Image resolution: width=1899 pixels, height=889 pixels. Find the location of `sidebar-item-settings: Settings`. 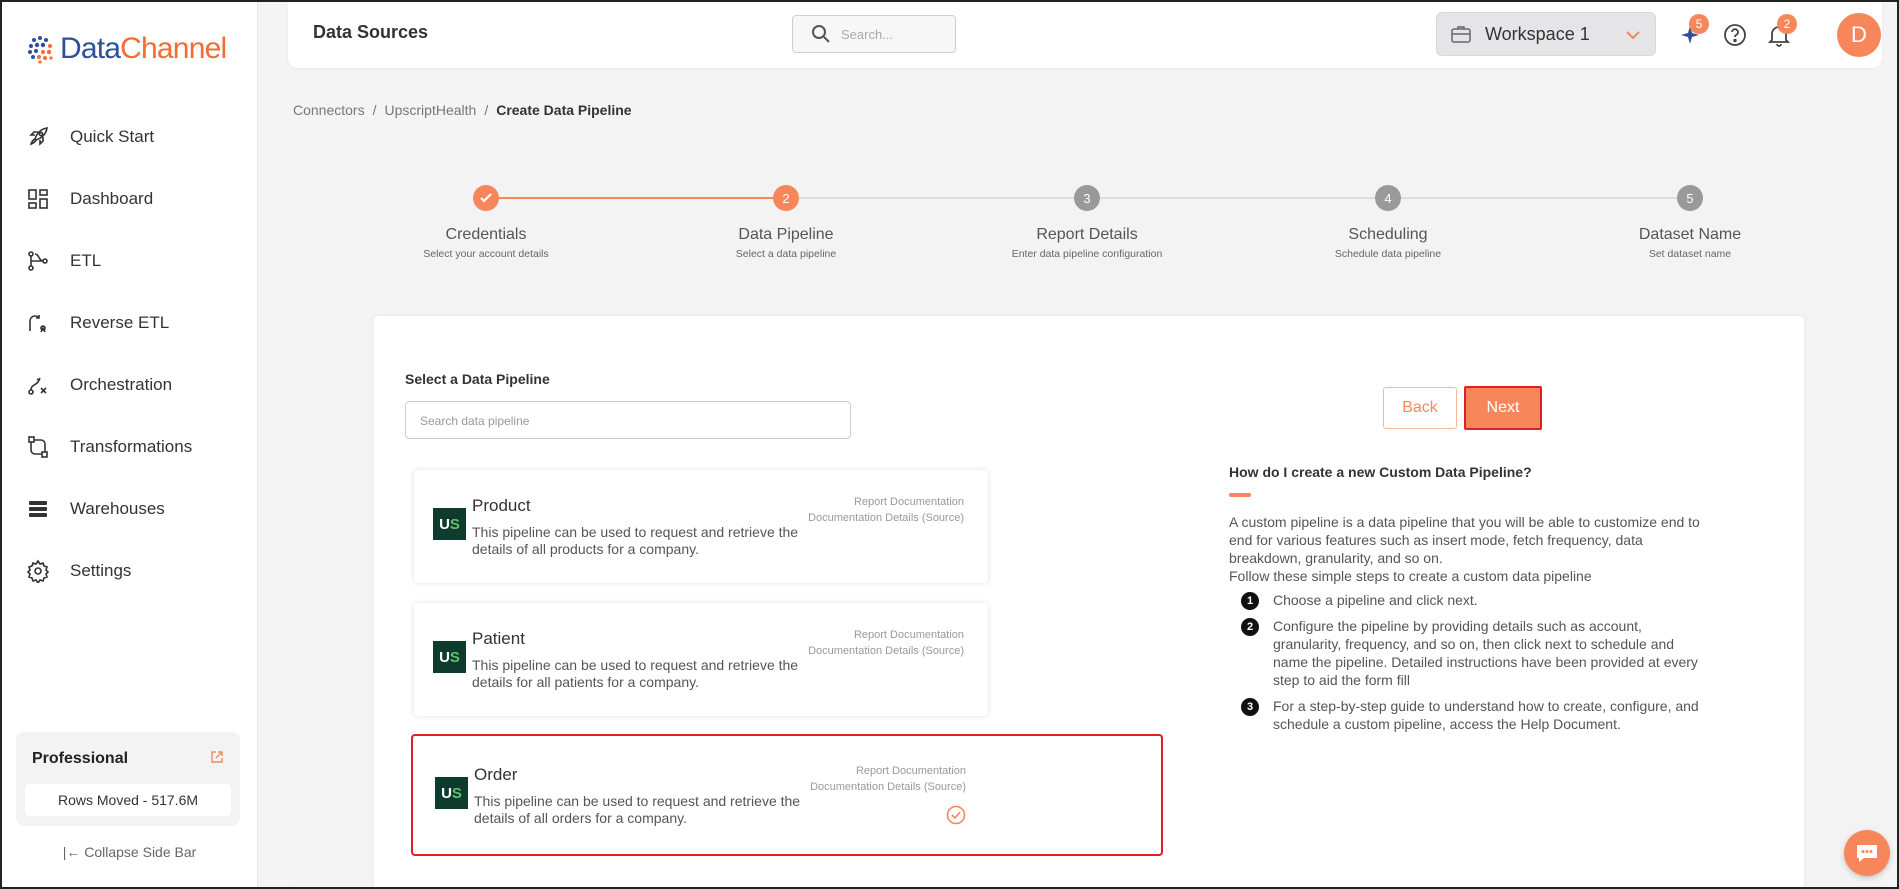

sidebar-item-settings: Settings is located at coordinates (129, 571).